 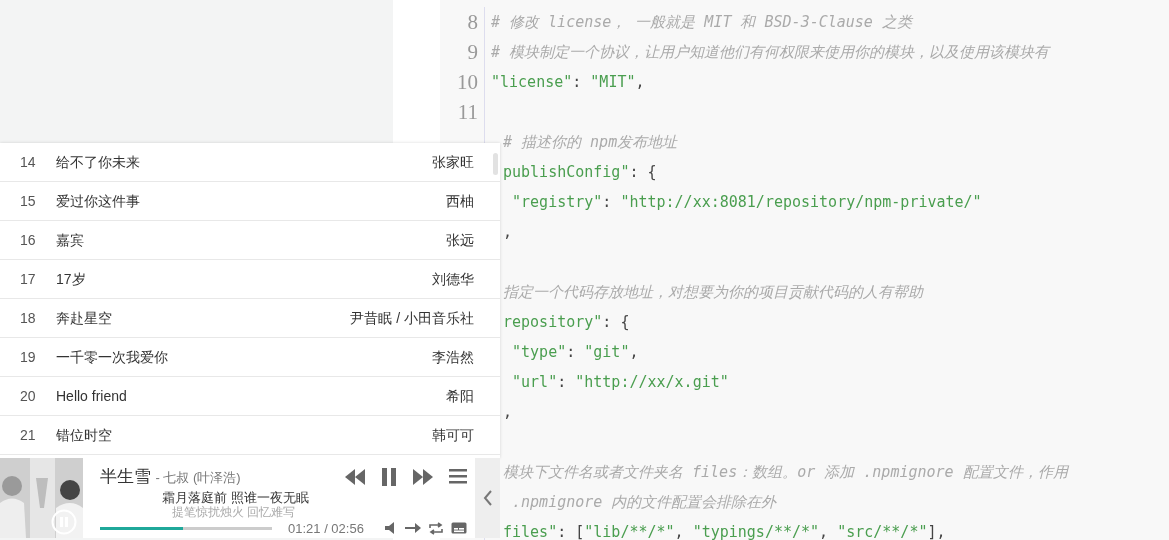 I want to click on track-number: 18, so click(x=28, y=318).